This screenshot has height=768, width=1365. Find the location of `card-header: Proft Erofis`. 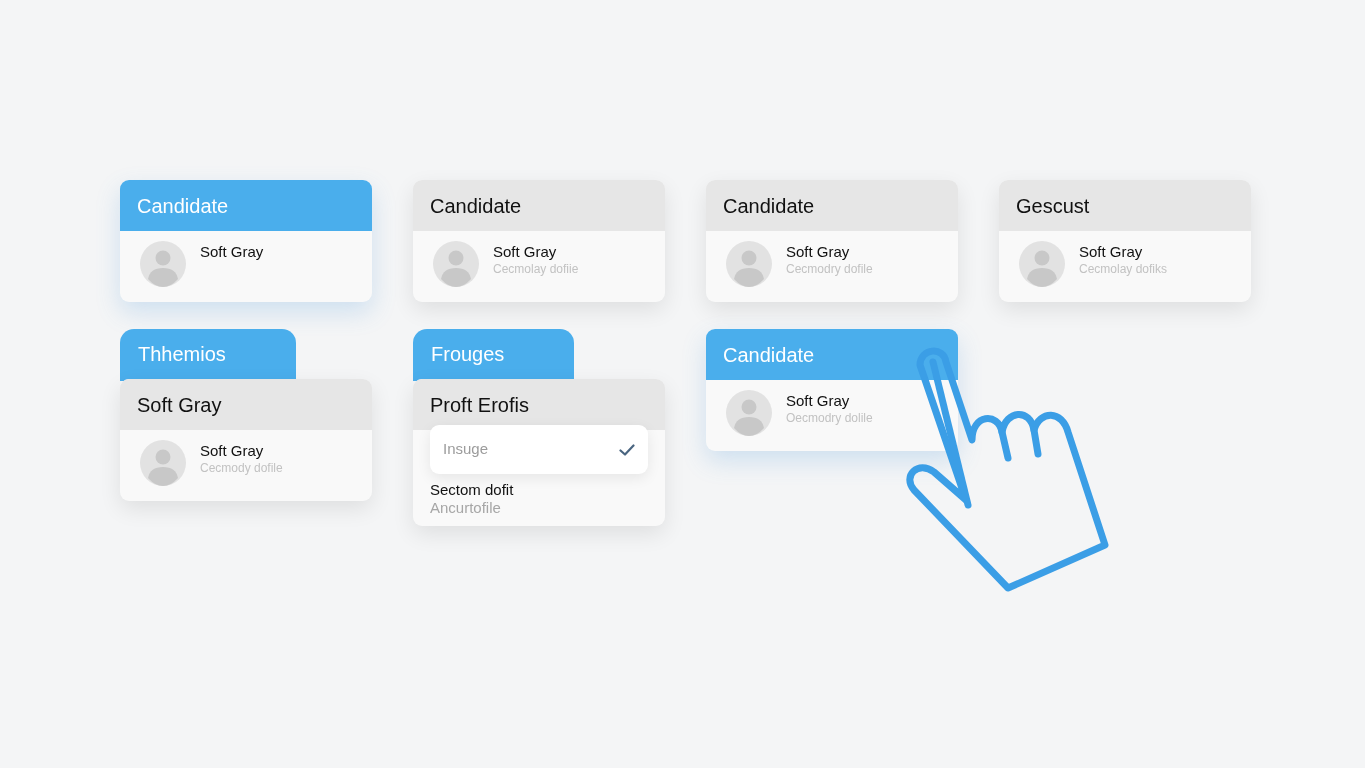

card-header: Proft Erofis is located at coordinates (539, 404).